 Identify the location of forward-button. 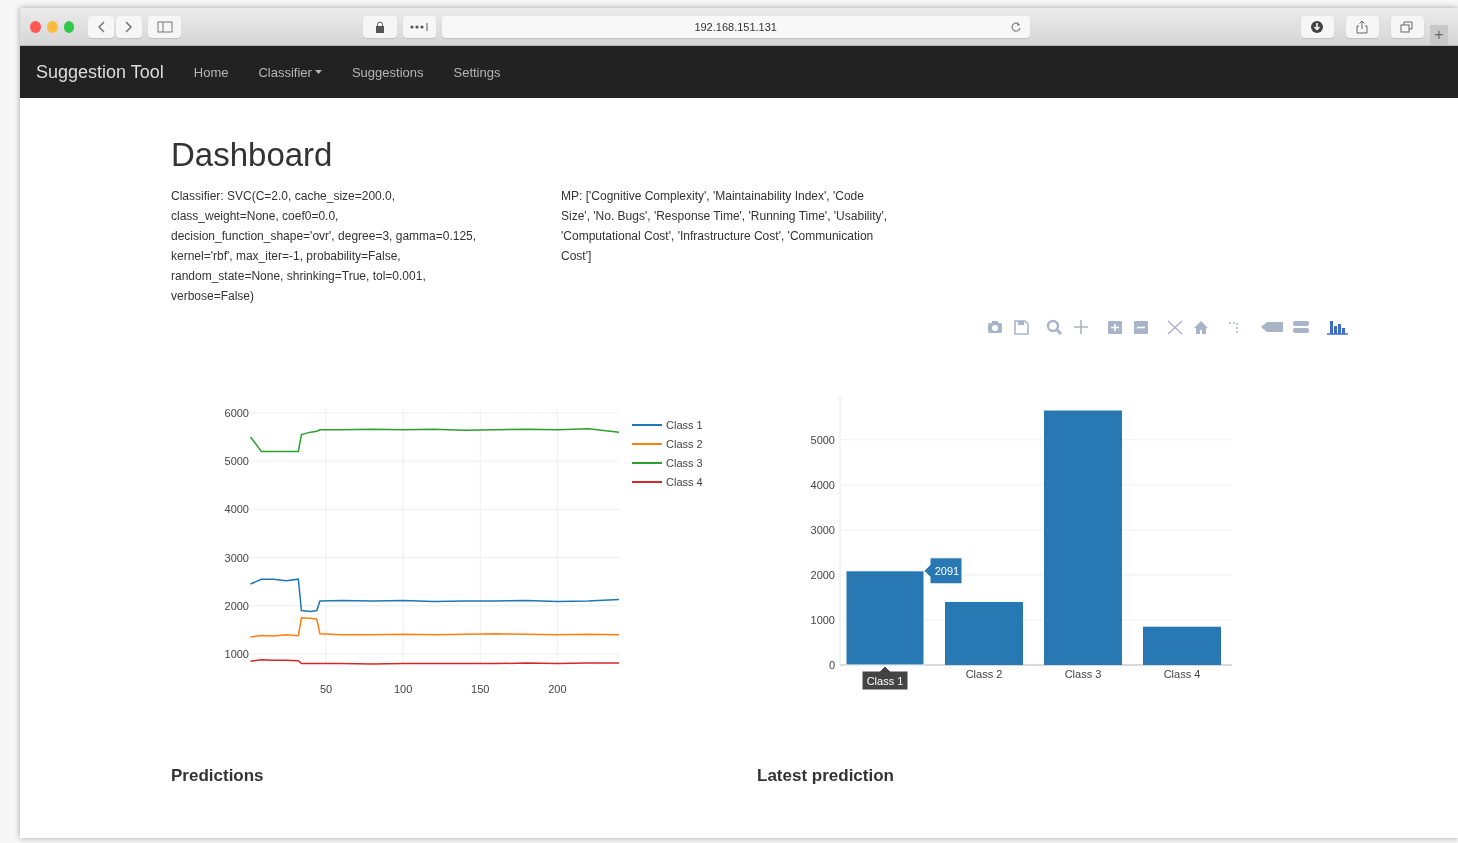
(129, 26).